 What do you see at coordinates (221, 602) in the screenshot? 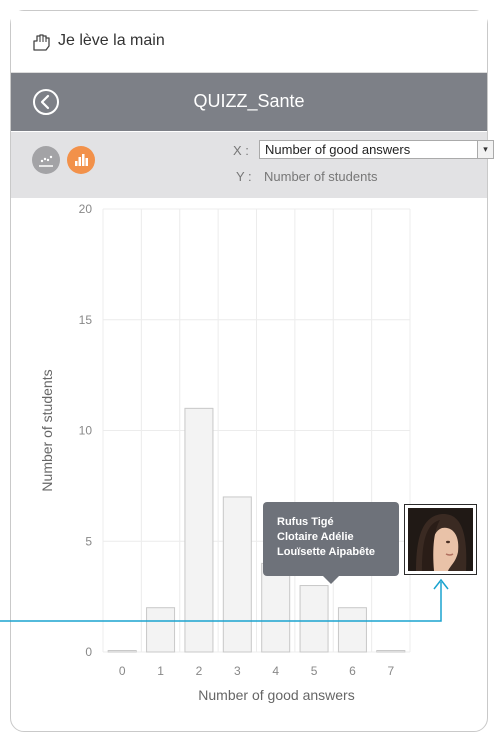
I see `connector-line` at bounding box center [221, 602].